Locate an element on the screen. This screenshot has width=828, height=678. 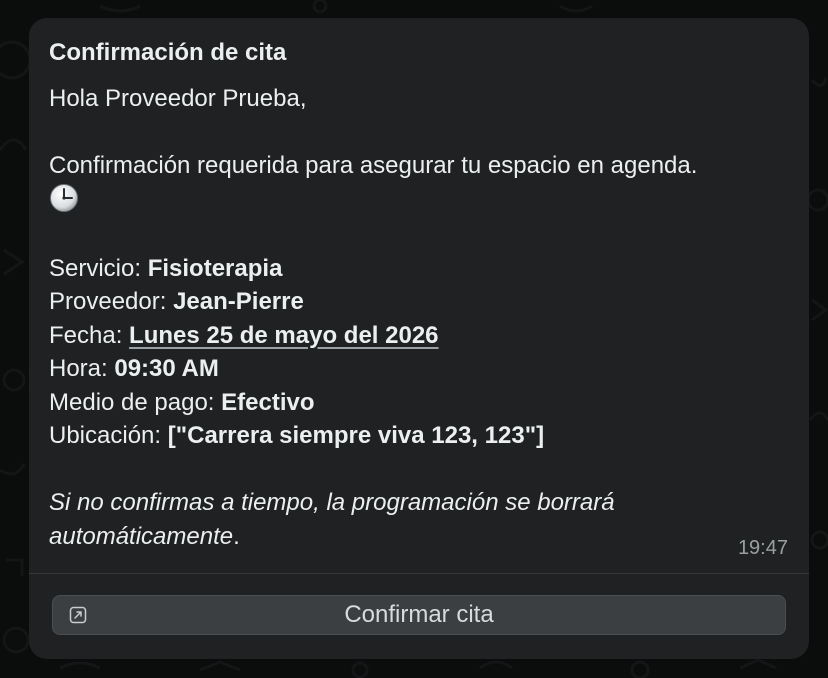
provider-row: Proveedor: Jean-Pierre is located at coordinates (419, 302).